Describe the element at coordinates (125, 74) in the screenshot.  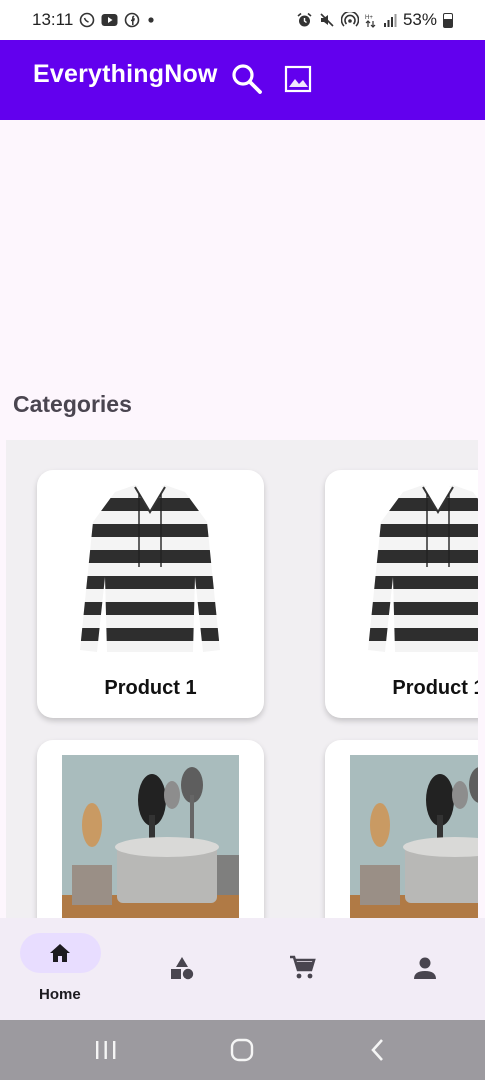
I see `app-title: EverythingNow` at that location.